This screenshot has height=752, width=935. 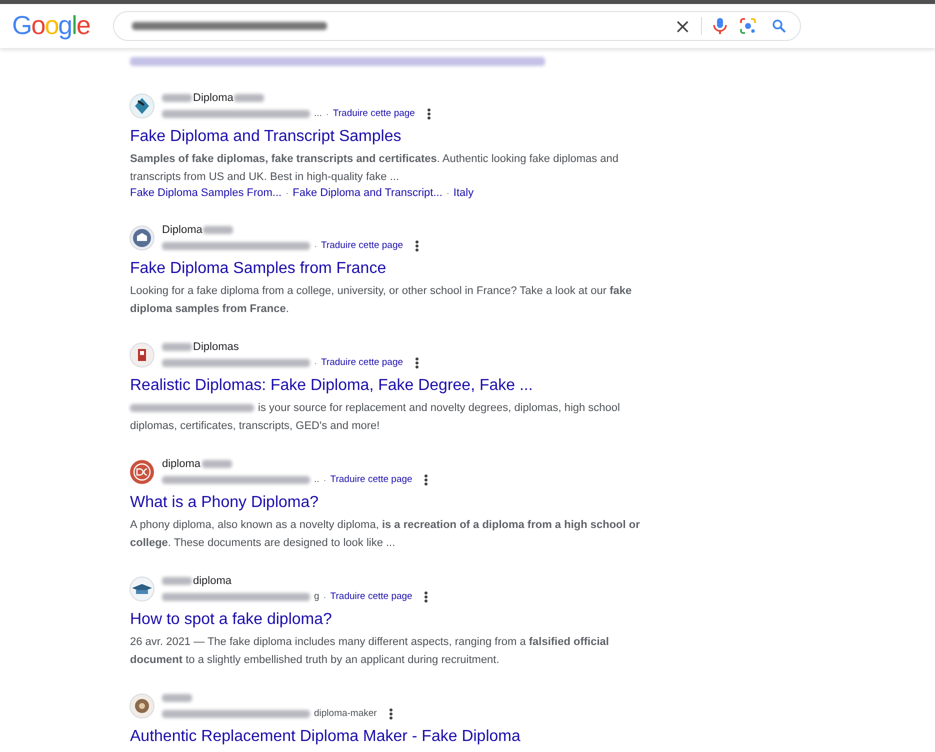 What do you see at coordinates (463, 193) in the screenshot?
I see `sitelink: Italy` at bounding box center [463, 193].